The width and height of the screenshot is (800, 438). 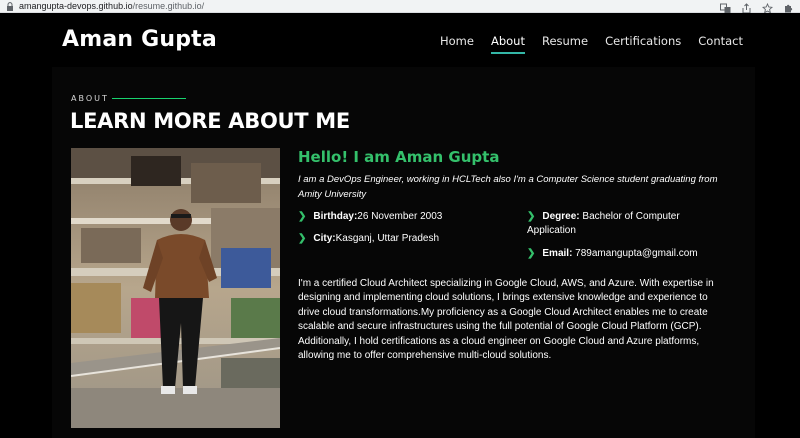 I want to click on section-label: ABOUT, so click(x=90, y=98).